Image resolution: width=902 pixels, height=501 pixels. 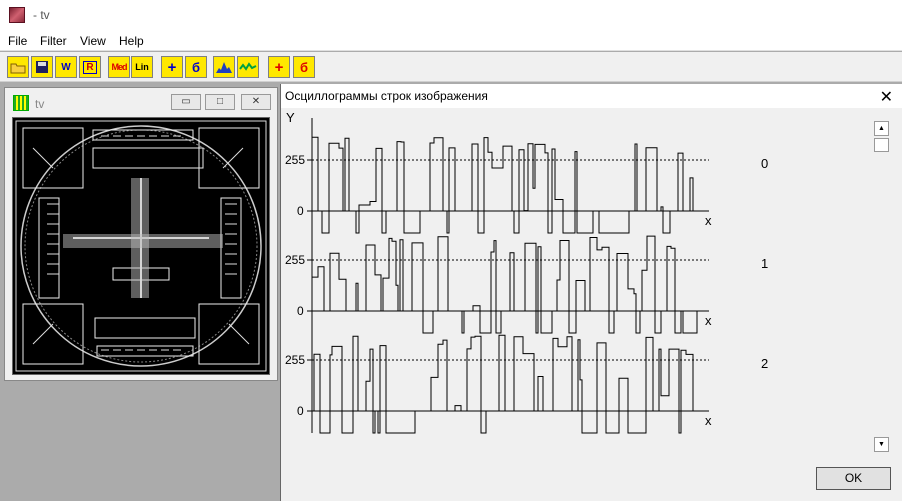 I want to click on close-icon: ✕, so click(x=256, y=101).